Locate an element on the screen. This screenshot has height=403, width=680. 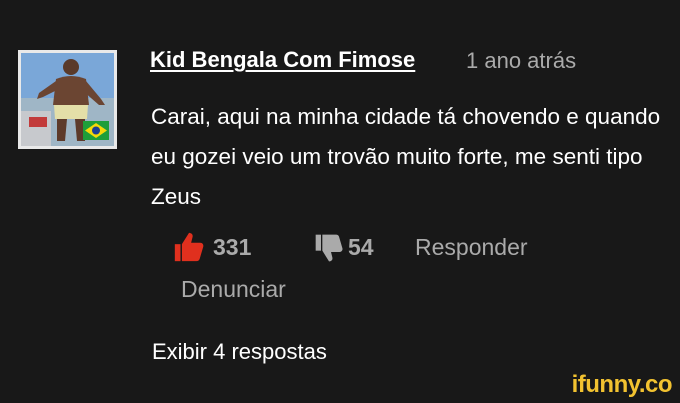
avatar is located at coordinates (67, 99).